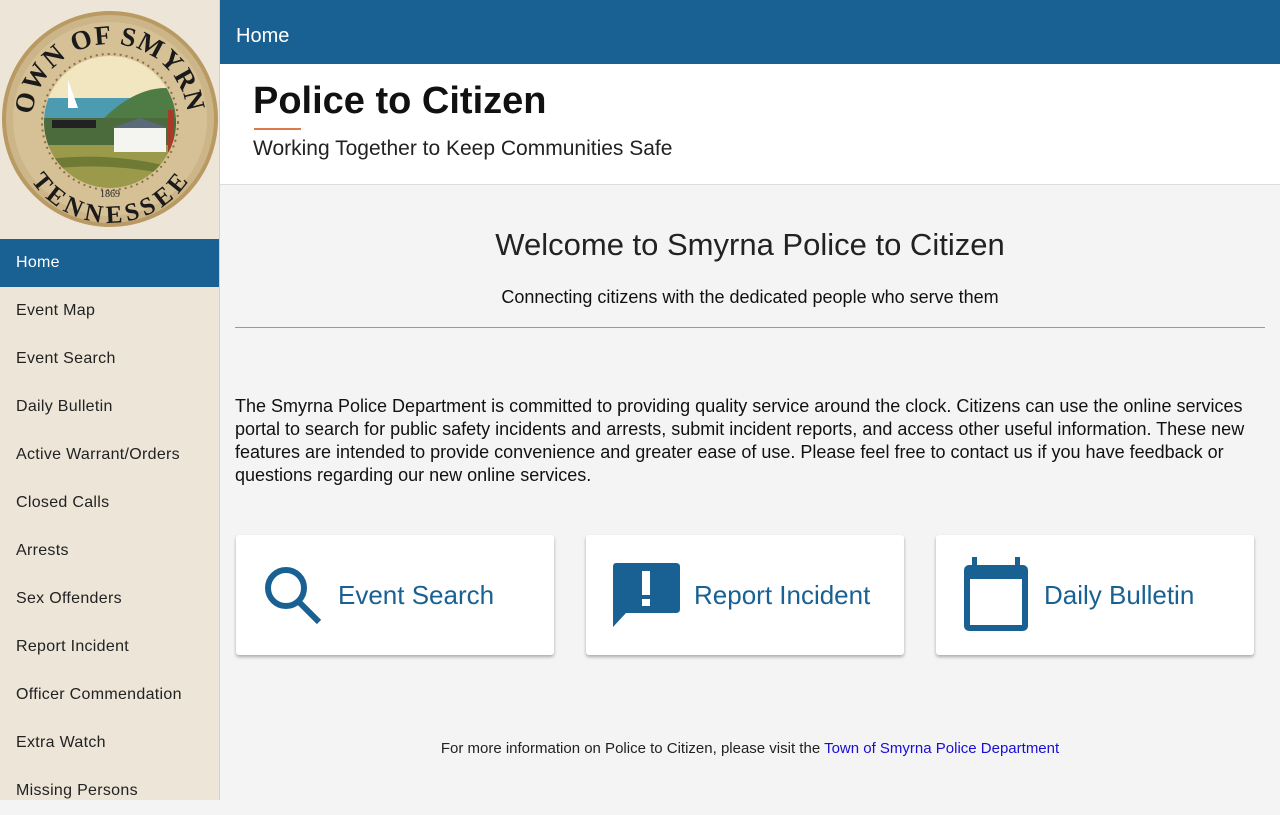 This screenshot has width=1280, height=815. Describe the element at coordinates (109, 551) in the screenshot. I see `sidebar-item-arrests: Arrests` at that location.